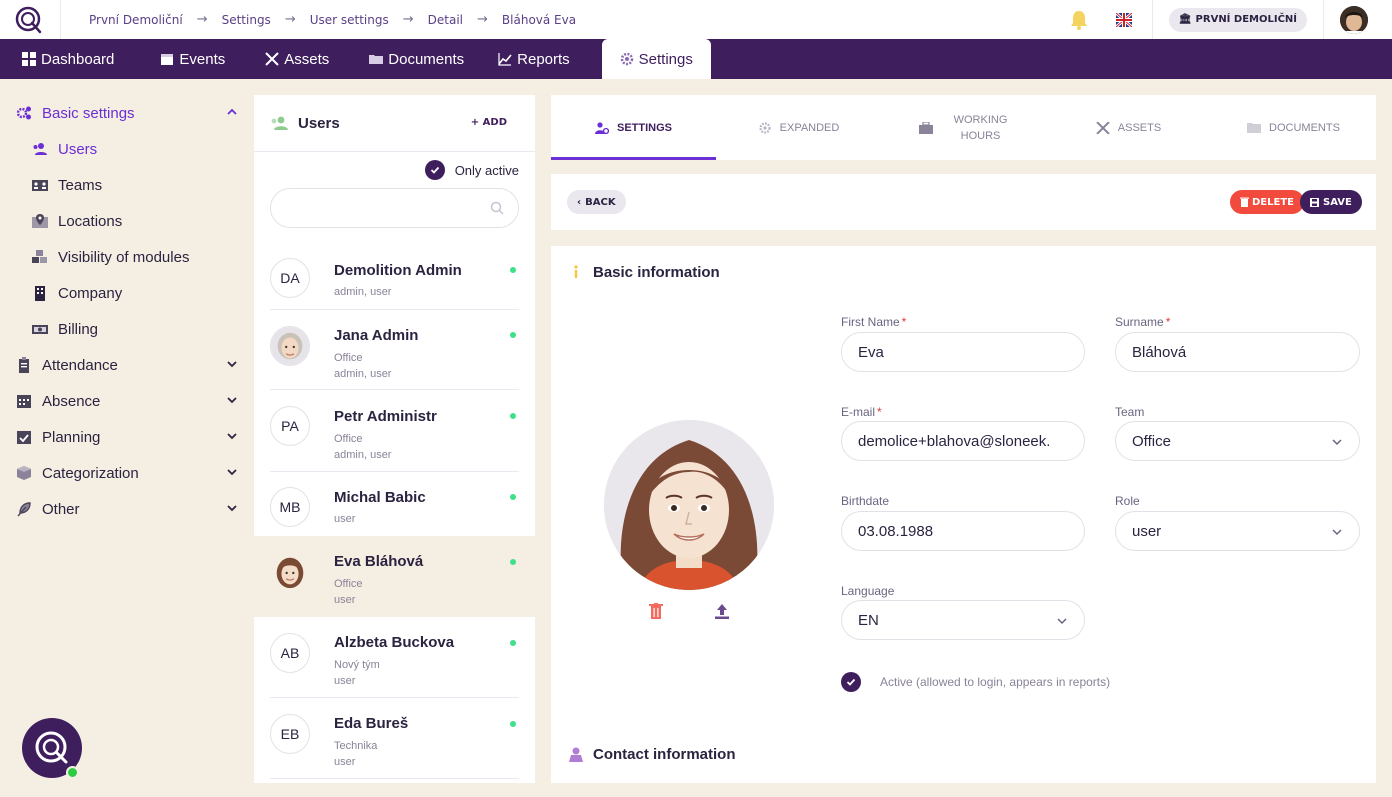 The height and width of the screenshot is (797, 1392). What do you see at coordinates (1237, 19) in the screenshot?
I see `organization-button: 🏛 PRVNÍ DEMOLIČNÍ` at bounding box center [1237, 19].